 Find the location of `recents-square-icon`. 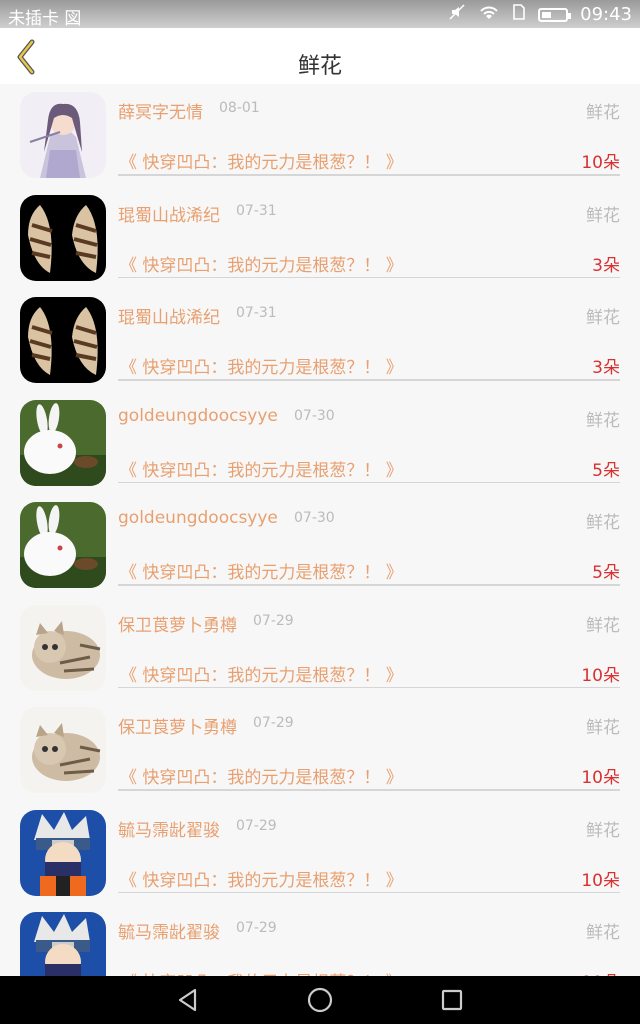

recents-square-icon is located at coordinates (452, 1000).